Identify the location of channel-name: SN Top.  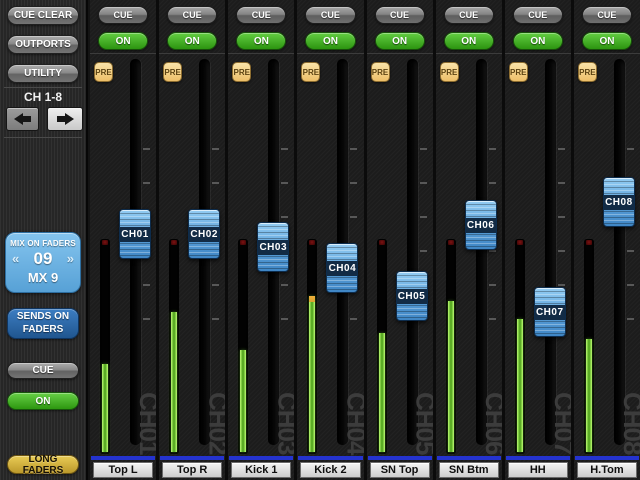
(399, 470).